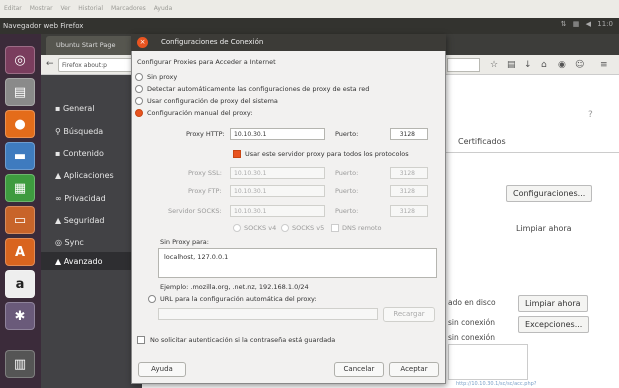  Describe the element at coordinates (308, 228) in the screenshot. I see `socks5-label: SOCKS v5` at that location.